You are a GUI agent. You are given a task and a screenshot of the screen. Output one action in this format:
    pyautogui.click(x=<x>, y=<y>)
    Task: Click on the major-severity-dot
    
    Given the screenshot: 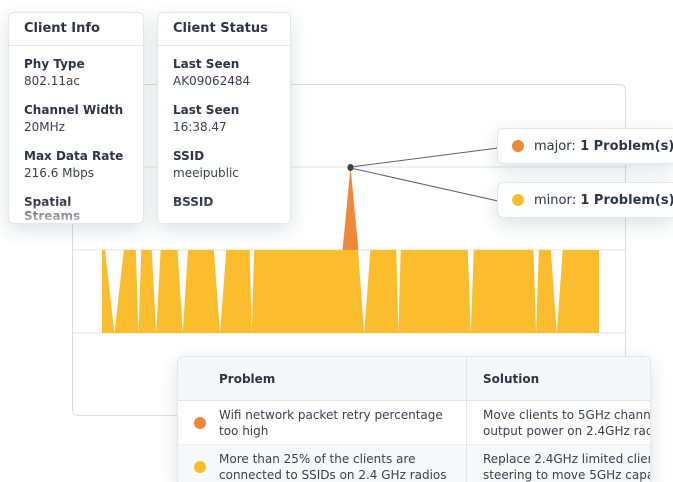 What is the action you would take?
    pyautogui.click(x=518, y=146)
    